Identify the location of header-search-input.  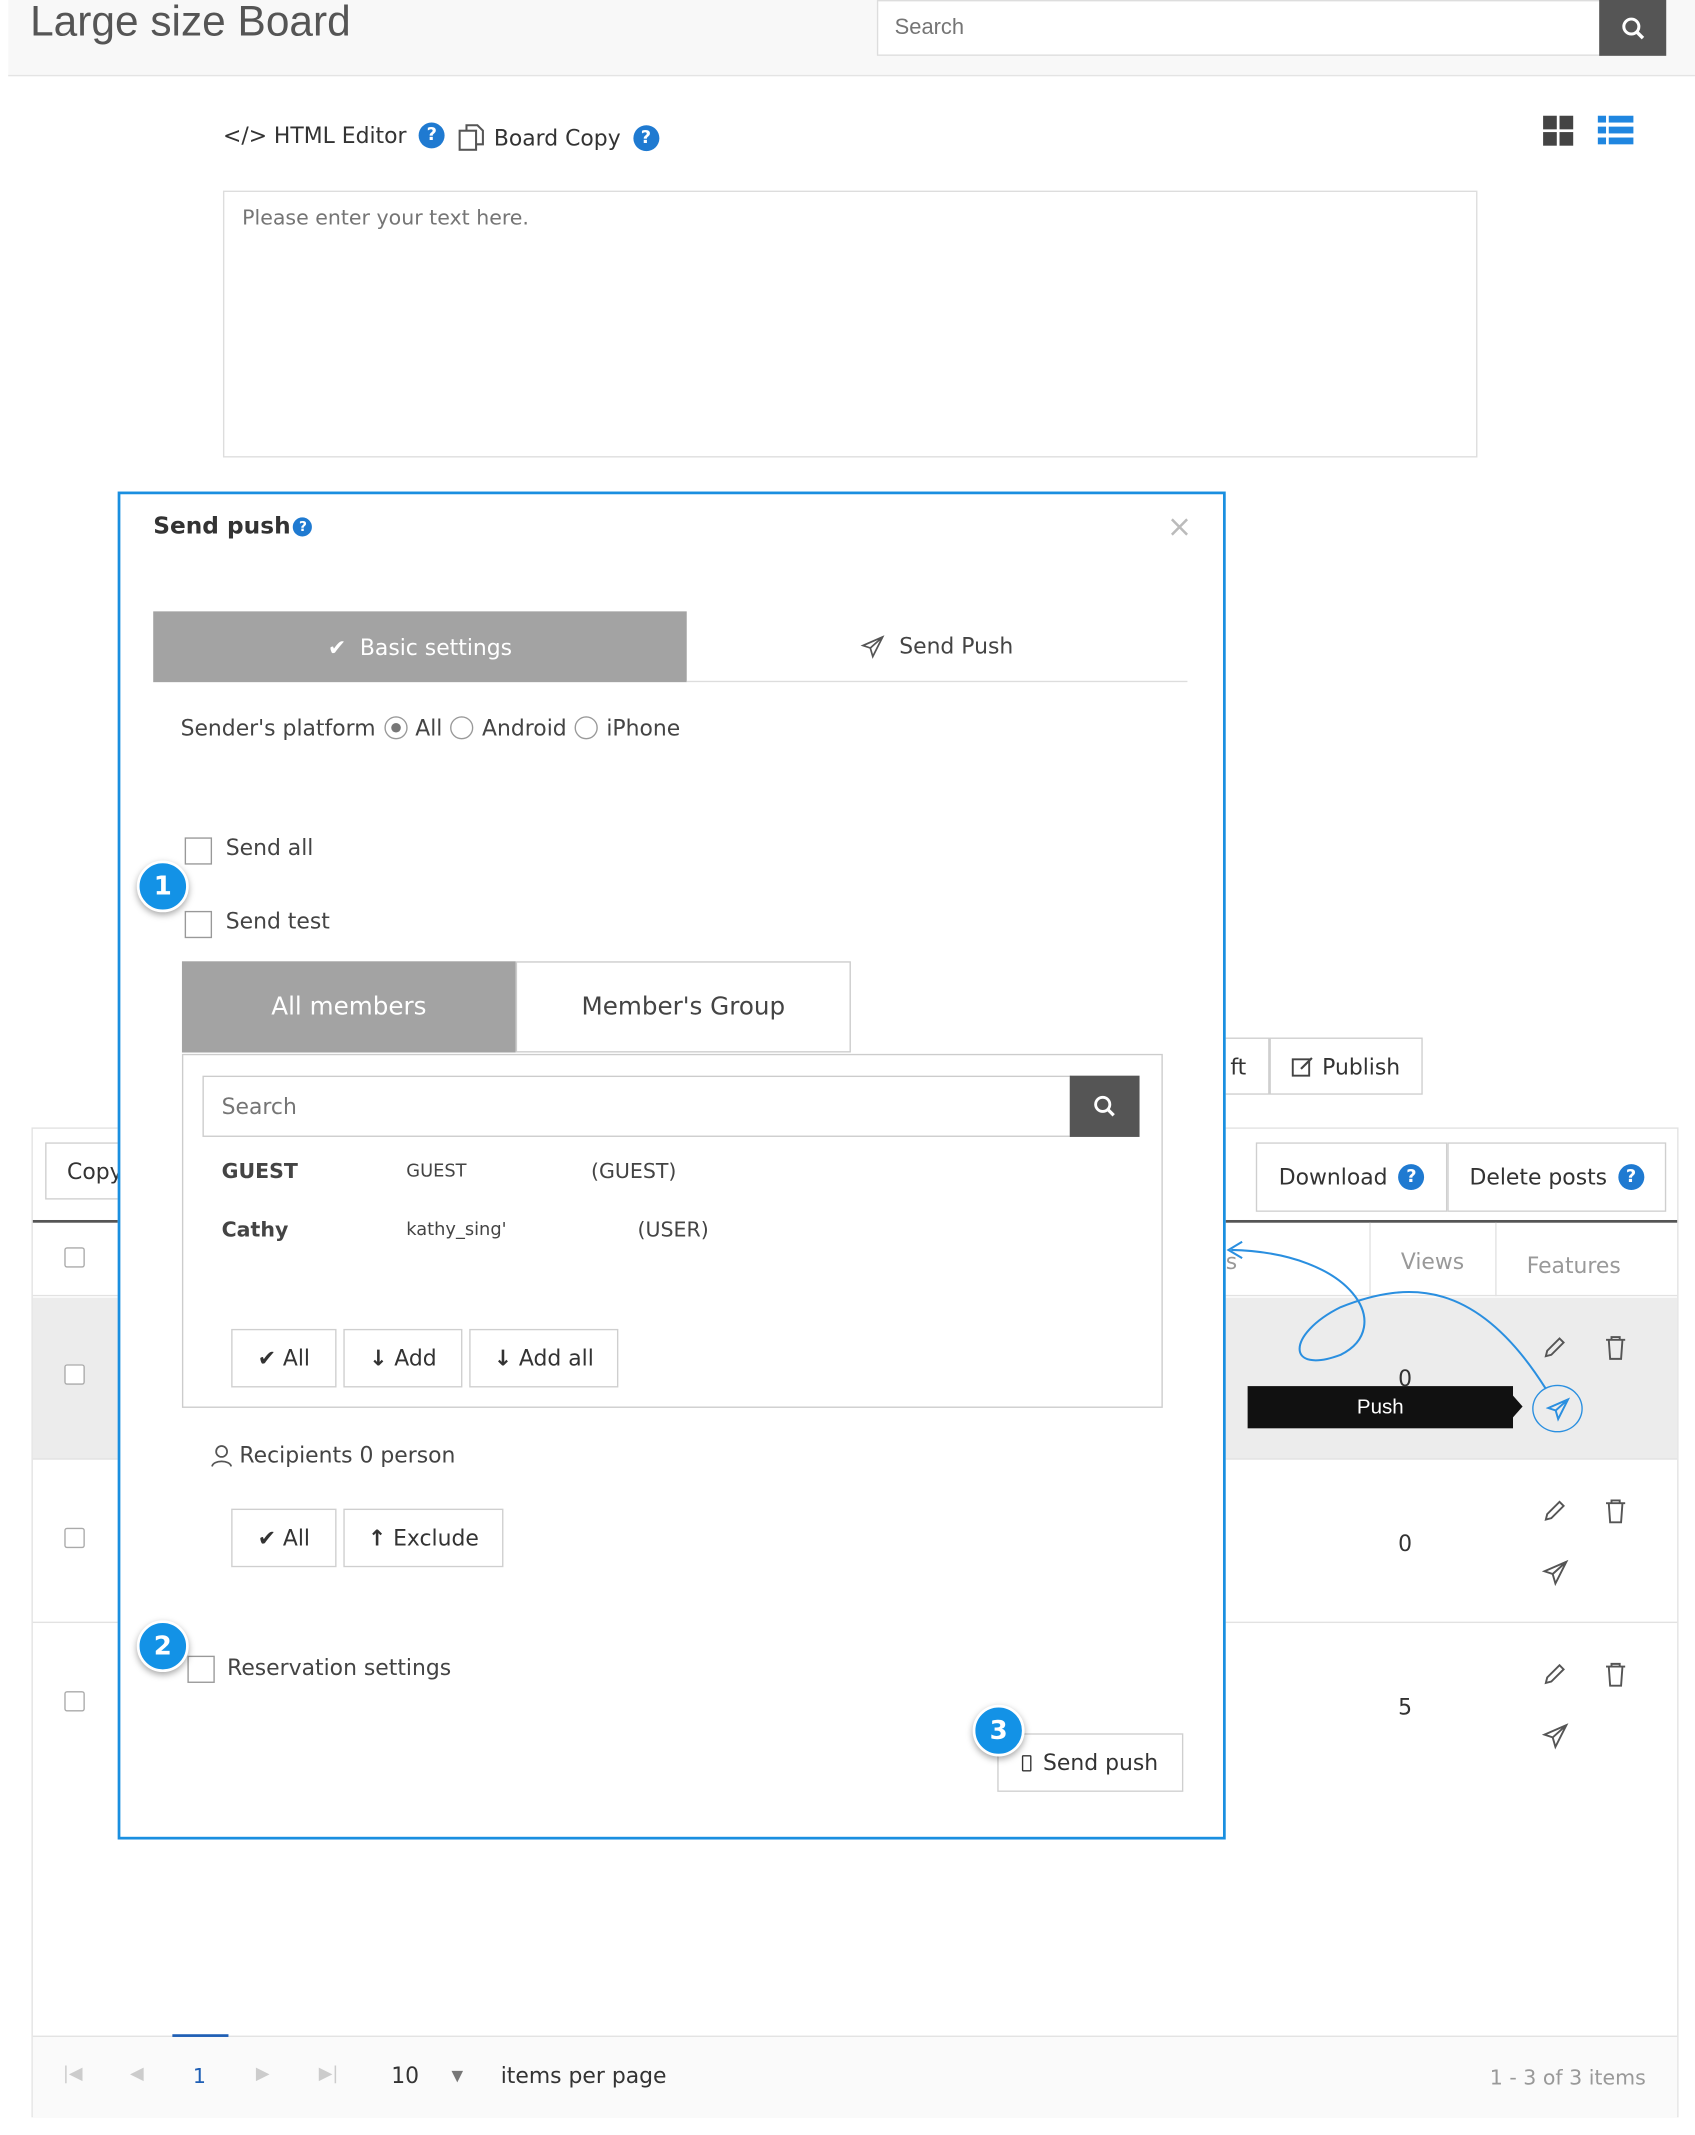
(1239, 28).